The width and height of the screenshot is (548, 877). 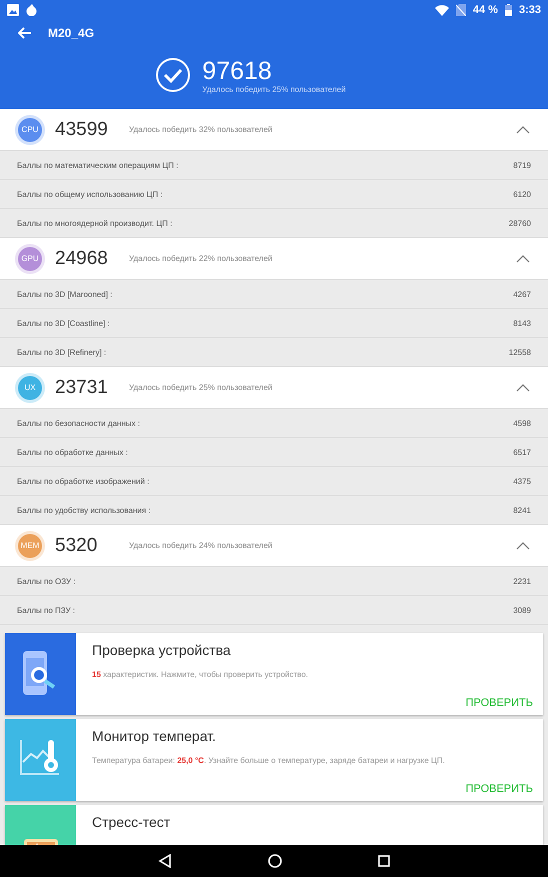 What do you see at coordinates (522, 194) in the screenshot?
I see `score-value: 6120` at bounding box center [522, 194].